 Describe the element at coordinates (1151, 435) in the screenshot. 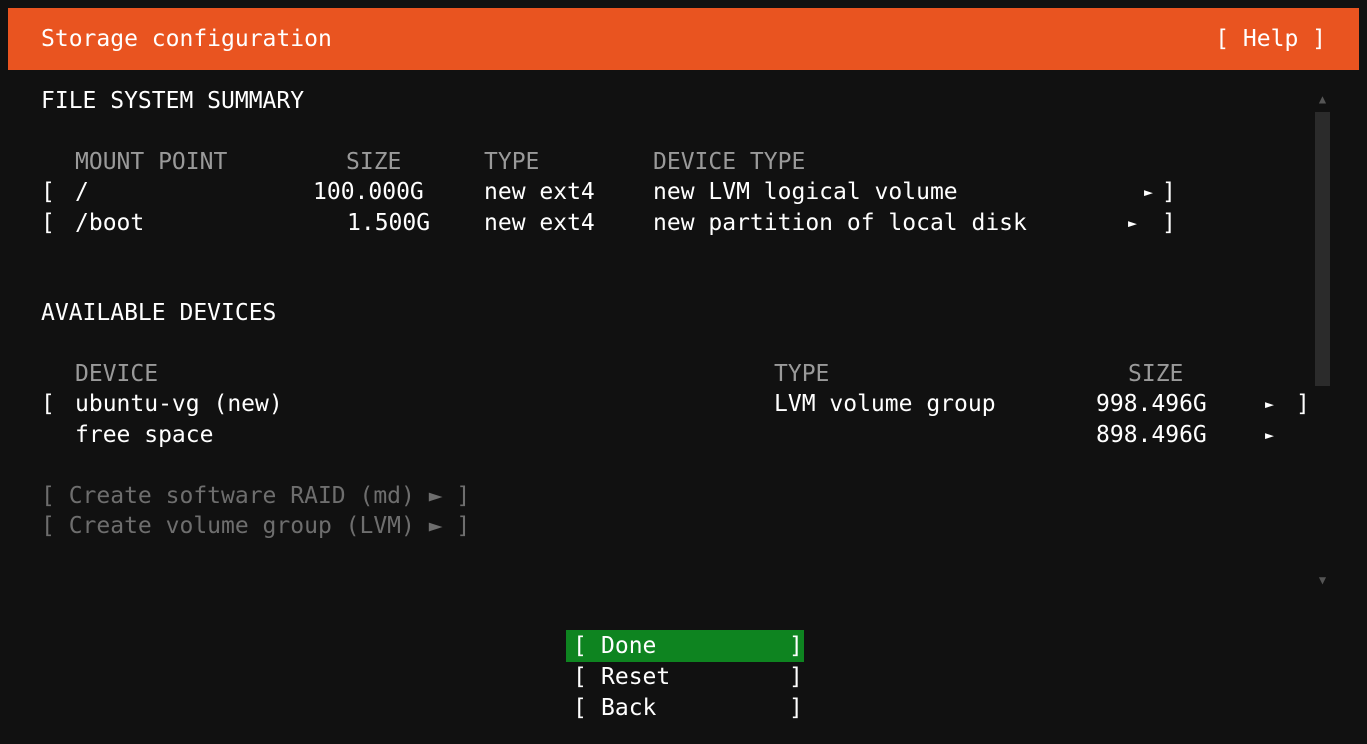

I see `device-size: 898.496G` at that location.